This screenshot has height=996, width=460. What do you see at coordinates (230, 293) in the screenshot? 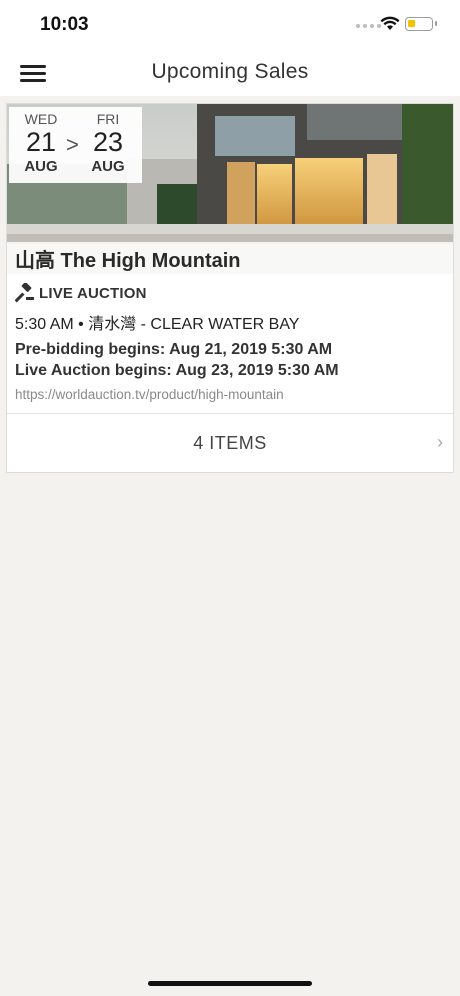
I see `auction-type: LIVE AUCTION` at bounding box center [230, 293].